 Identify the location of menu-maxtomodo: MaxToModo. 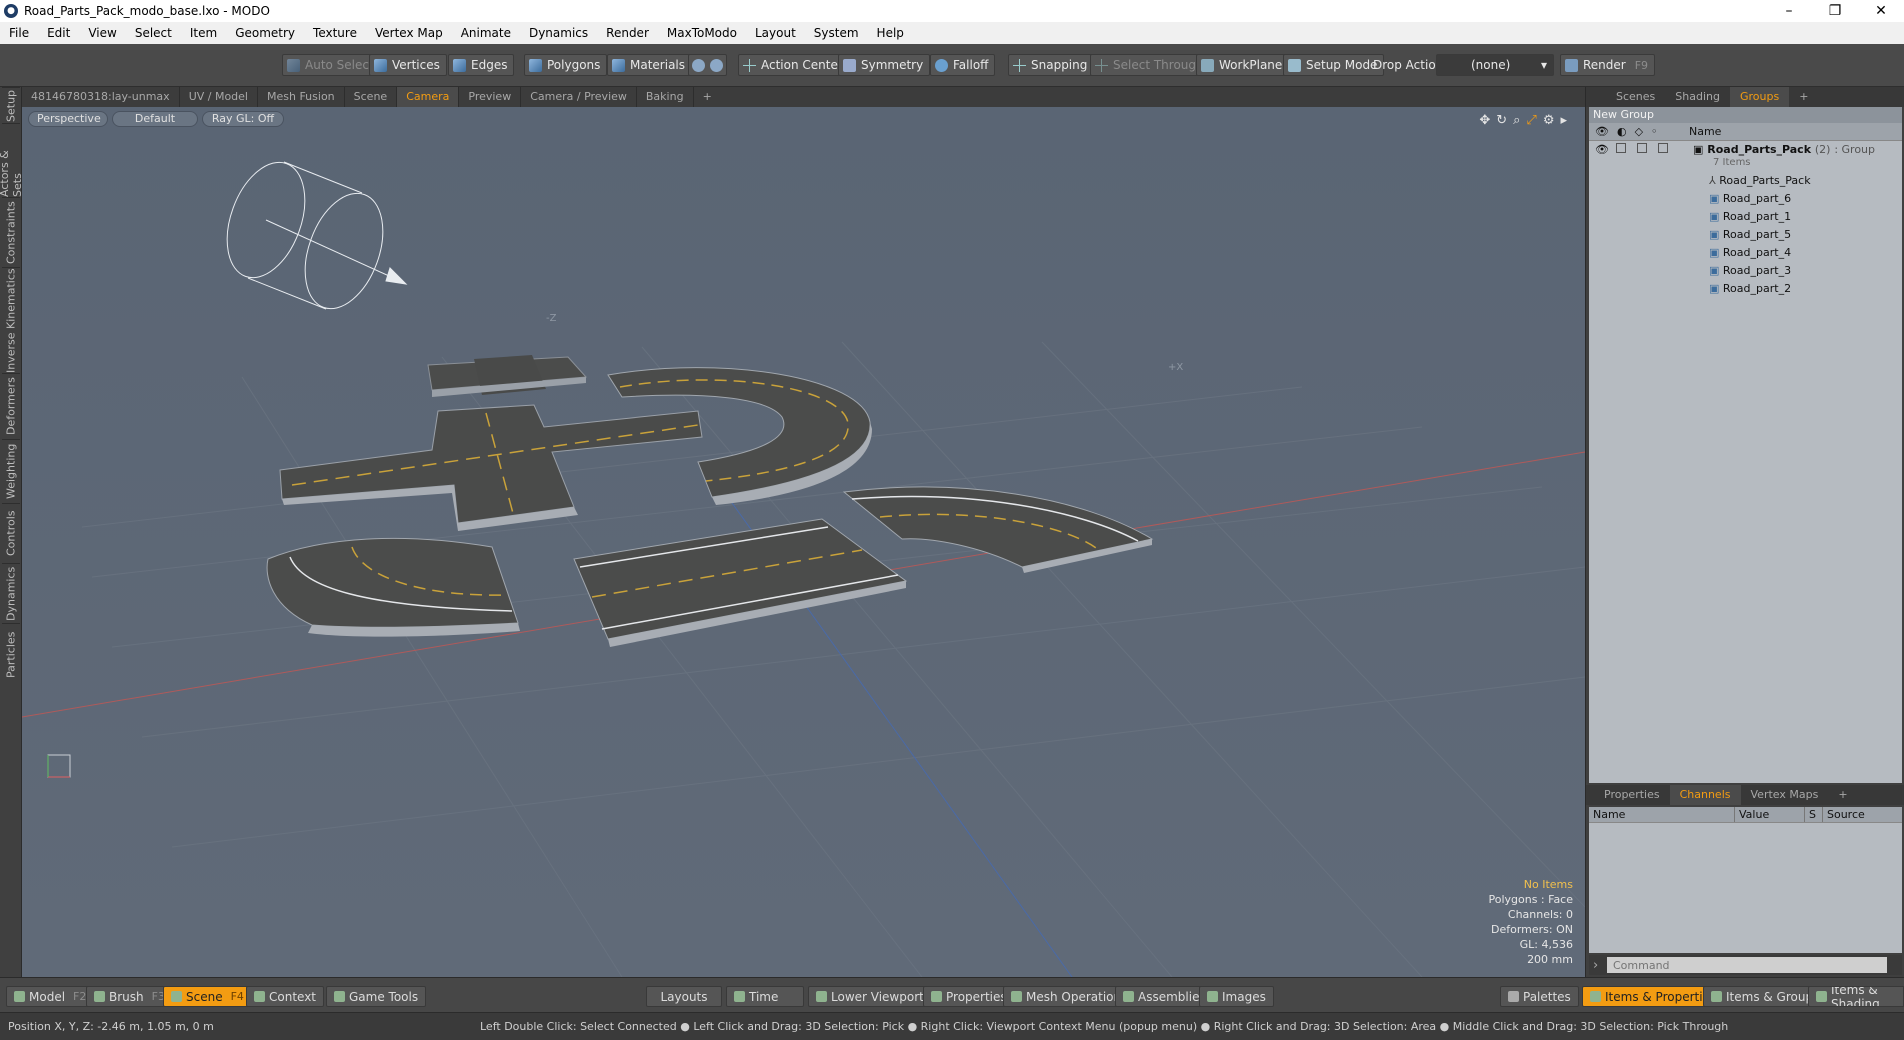
(702, 33).